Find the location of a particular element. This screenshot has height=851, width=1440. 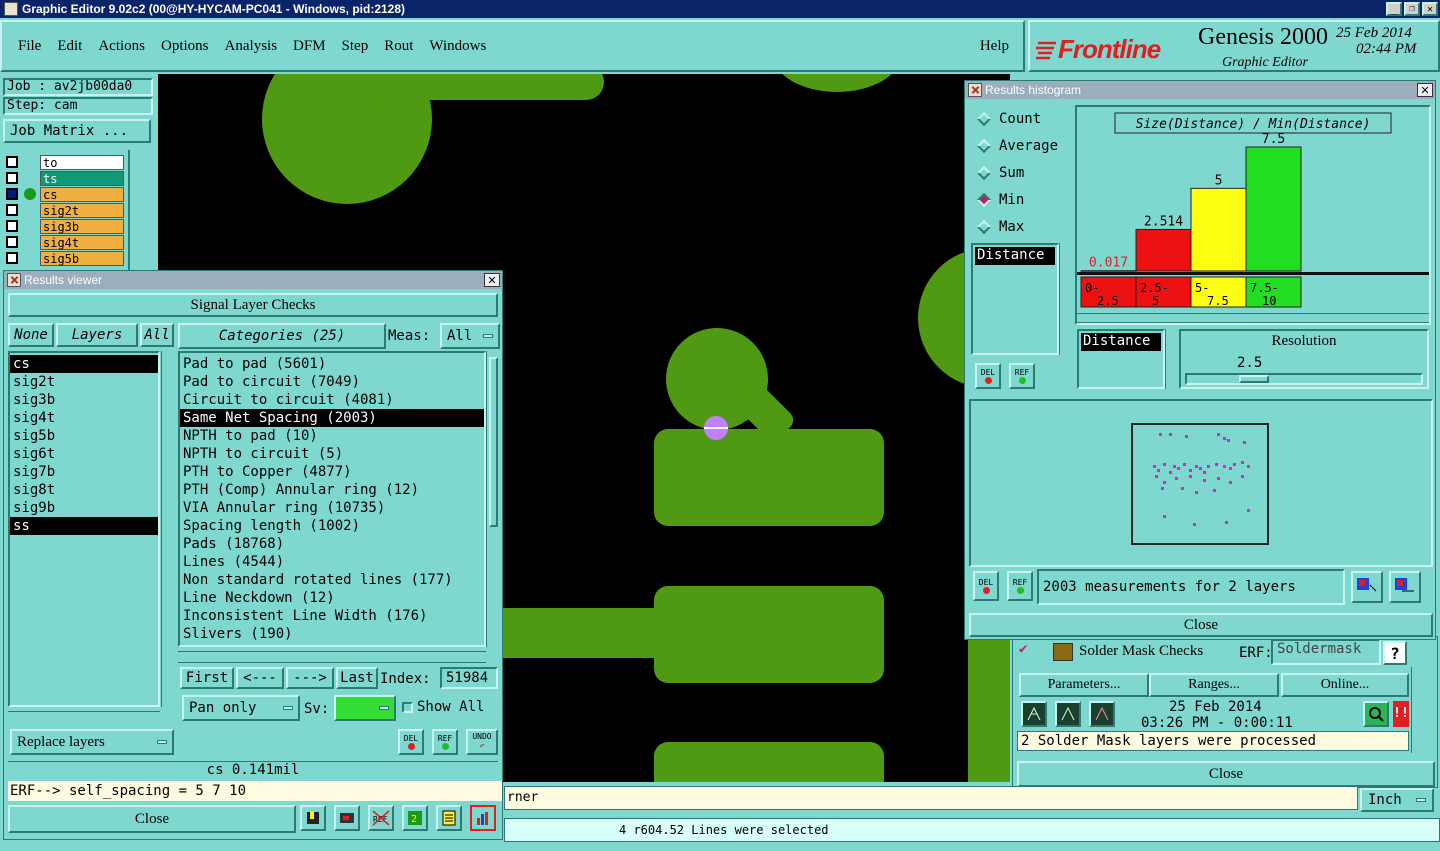

layer-list-item: sig2t is located at coordinates (84, 382).